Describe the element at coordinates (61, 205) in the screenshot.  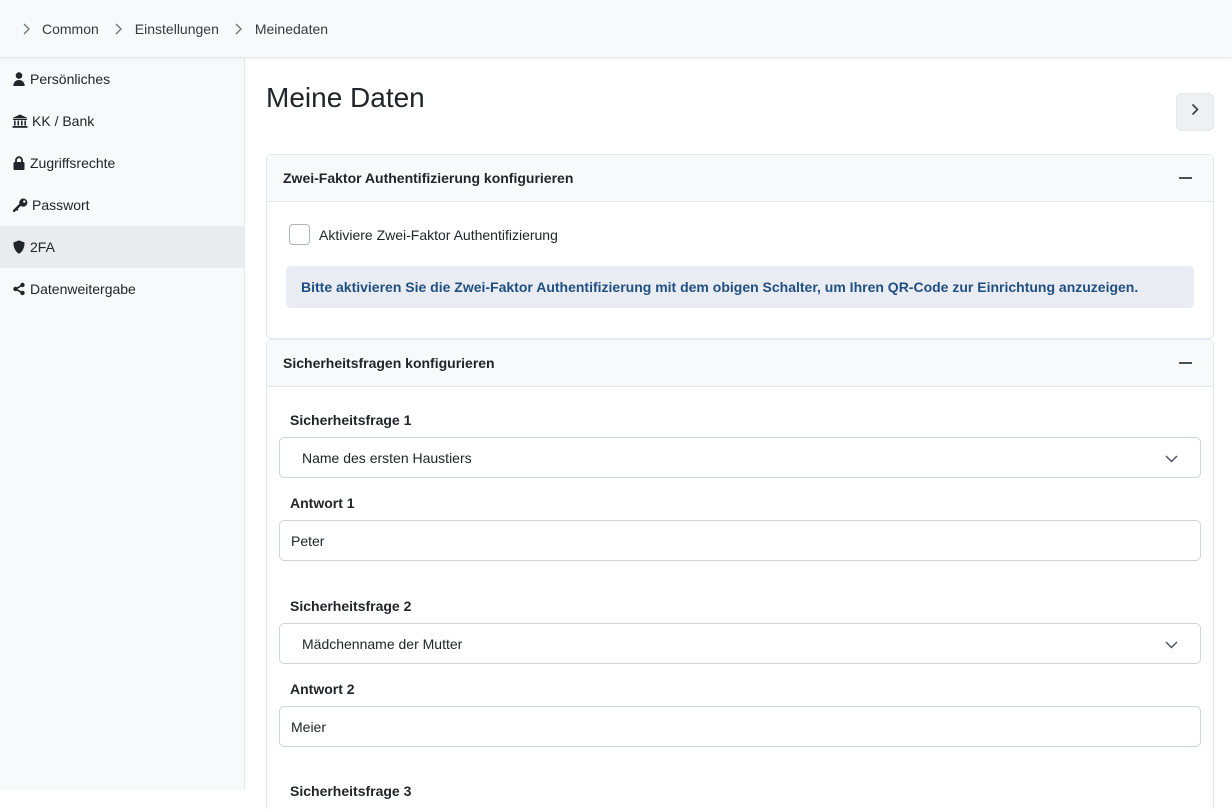
I see `sidebar-item-label: Passwort` at that location.